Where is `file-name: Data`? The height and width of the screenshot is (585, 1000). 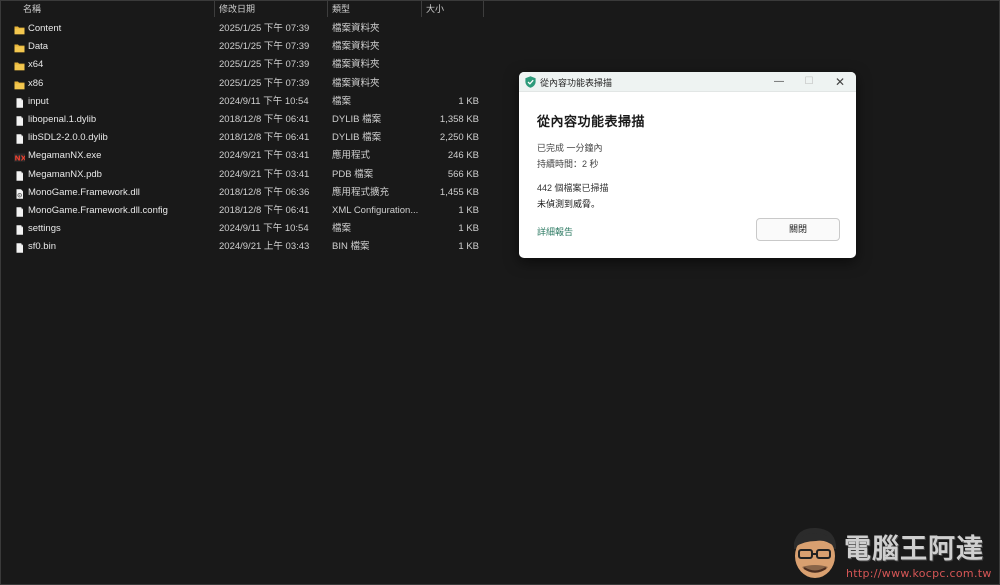 file-name: Data is located at coordinates (38, 47).